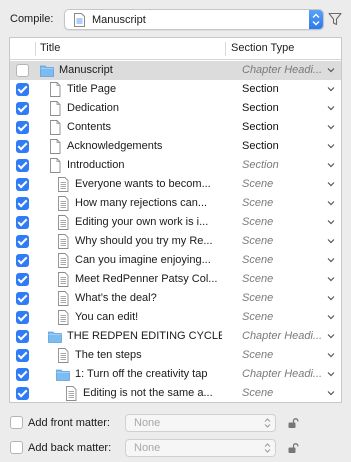 Image resolution: width=351 pixels, height=462 pixels. I want to click on table-row: Editing is not the same a... Scene, so click(175, 393).